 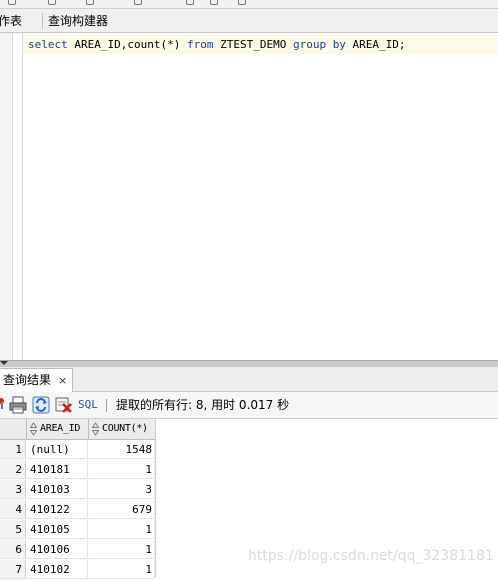 What do you see at coordinates (13, 509) in the screenshot?
I see `row-number: 4` at bounding box center [13, 509].